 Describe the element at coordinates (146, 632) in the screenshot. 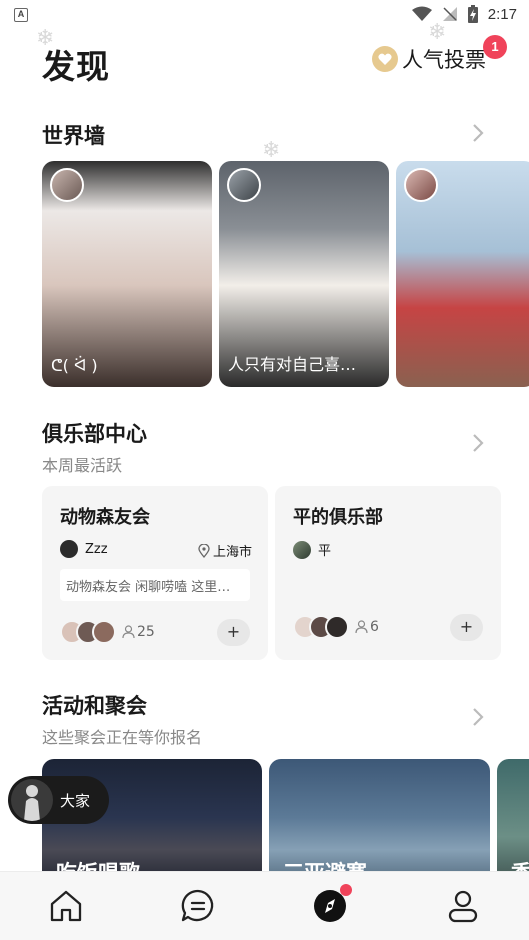

I see `member-count-value: 25` at that location.